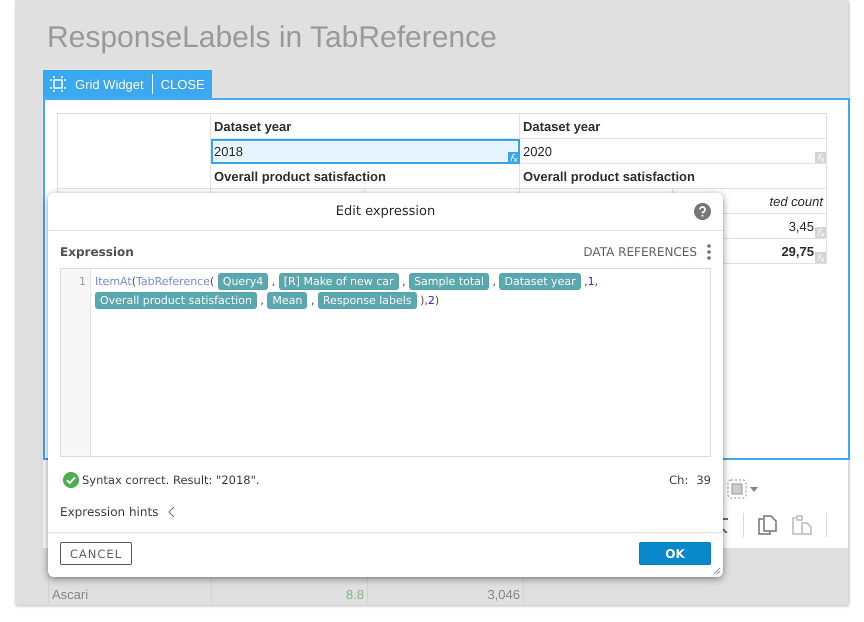 Image resolution: width=864 pixels, height=622 pixels. What do you see at coordinates (96, 553) in the screenshot?
I see `cancel-button: CANCEL` at bounding box center [96, 553].